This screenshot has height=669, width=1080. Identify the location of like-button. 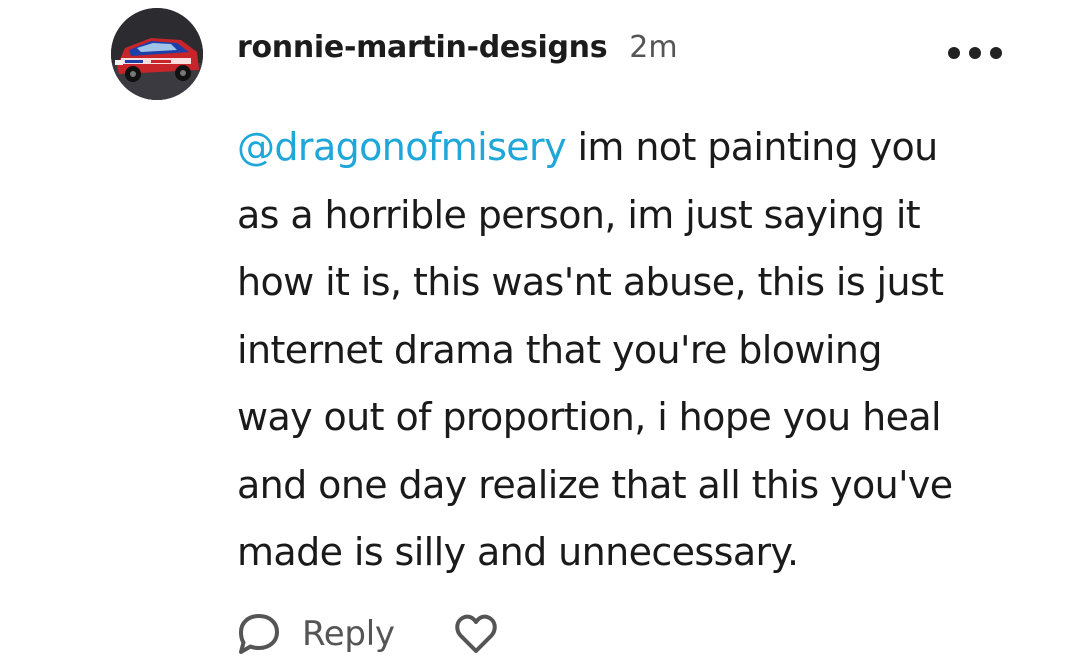
(476, 634).